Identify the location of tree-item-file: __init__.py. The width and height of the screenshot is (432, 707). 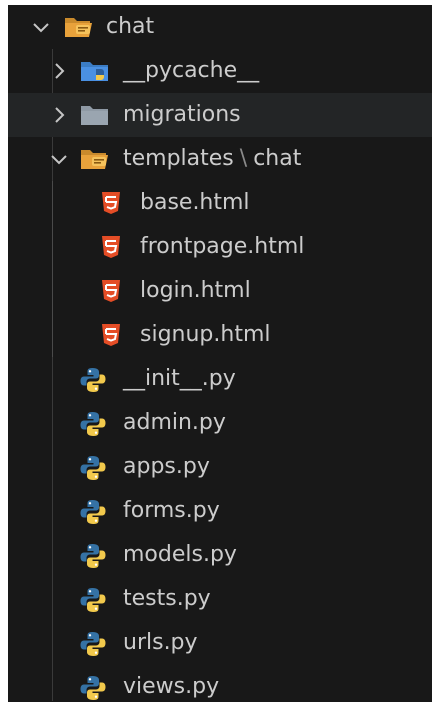
(220, 379).